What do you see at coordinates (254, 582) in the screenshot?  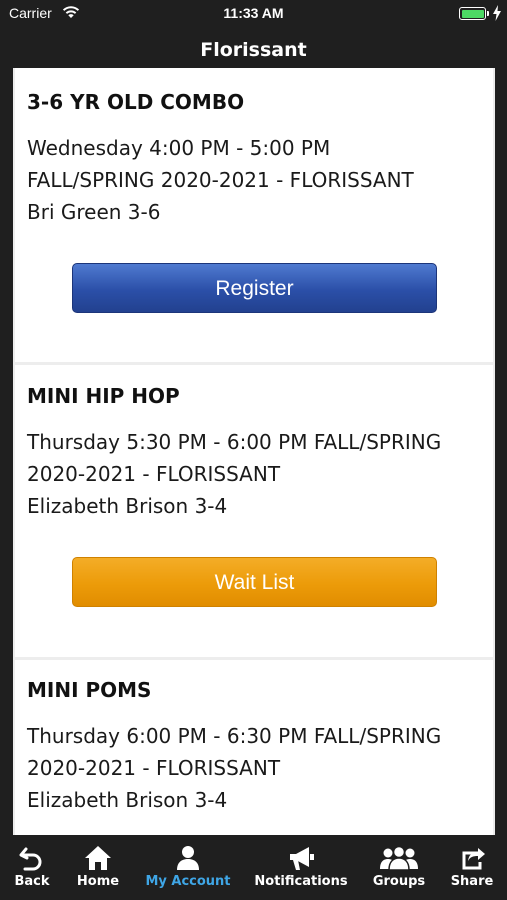 I see `wait-list-button: Wait List` at bounding box center [254, 582].